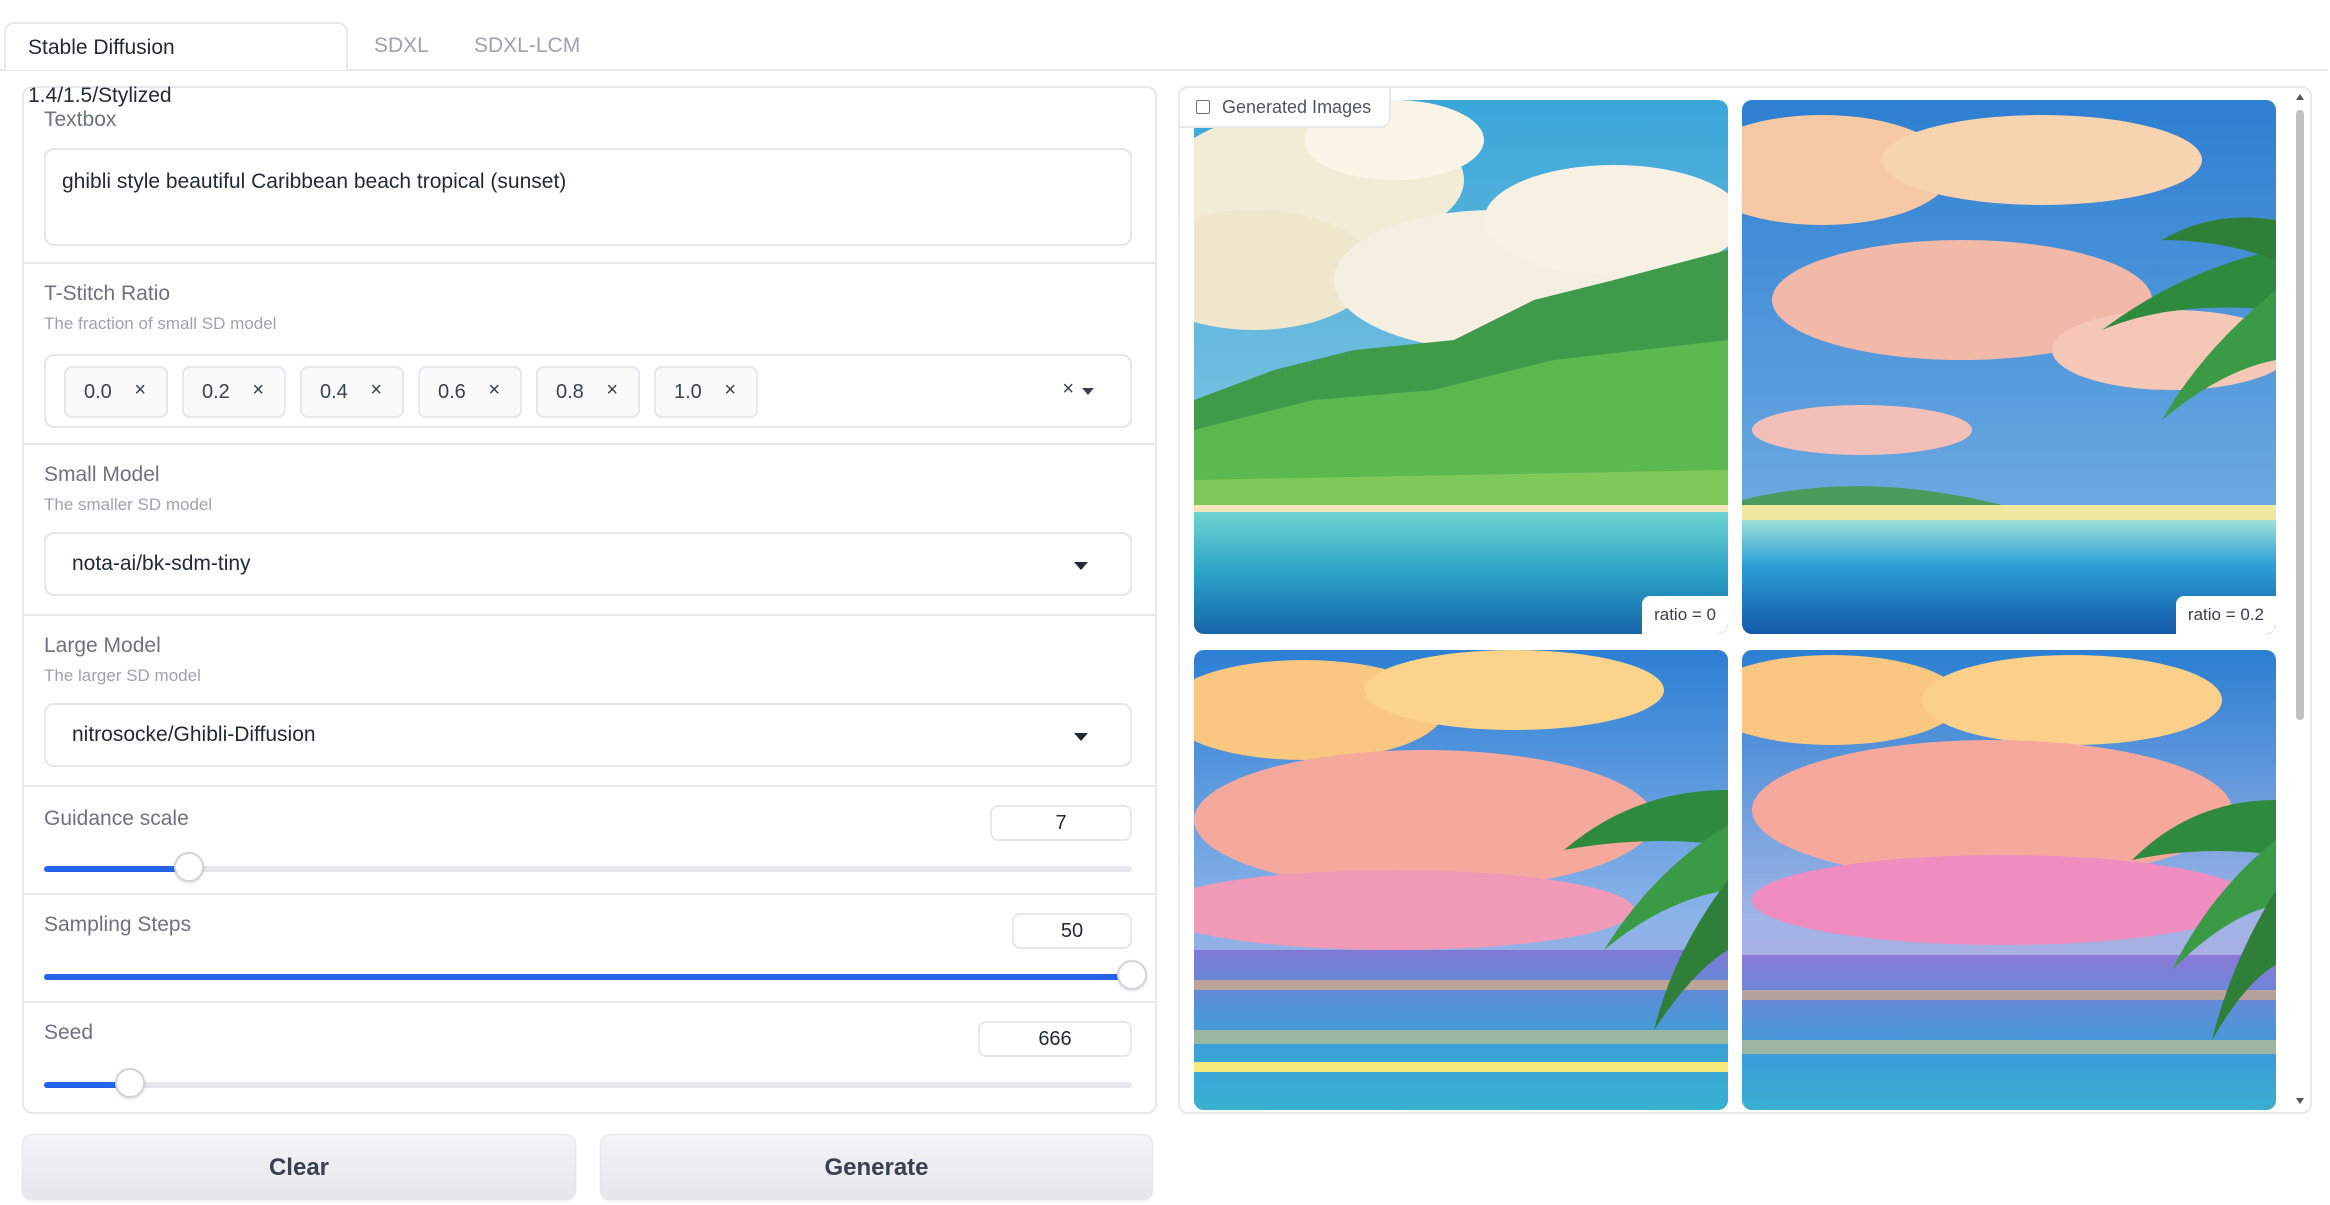 The width and height of the screenshot is (2330, 1205). Describe the element at coordinates (1061, 823) in the screenshot. I see `guidance-number-input: 7` at that location.